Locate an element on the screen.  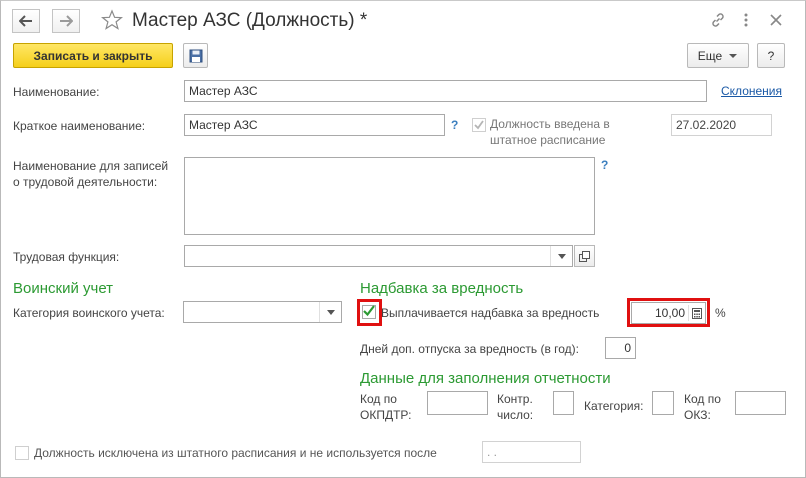
military-category-label: Категория воинского учета: is located at coordinates (89, 313).